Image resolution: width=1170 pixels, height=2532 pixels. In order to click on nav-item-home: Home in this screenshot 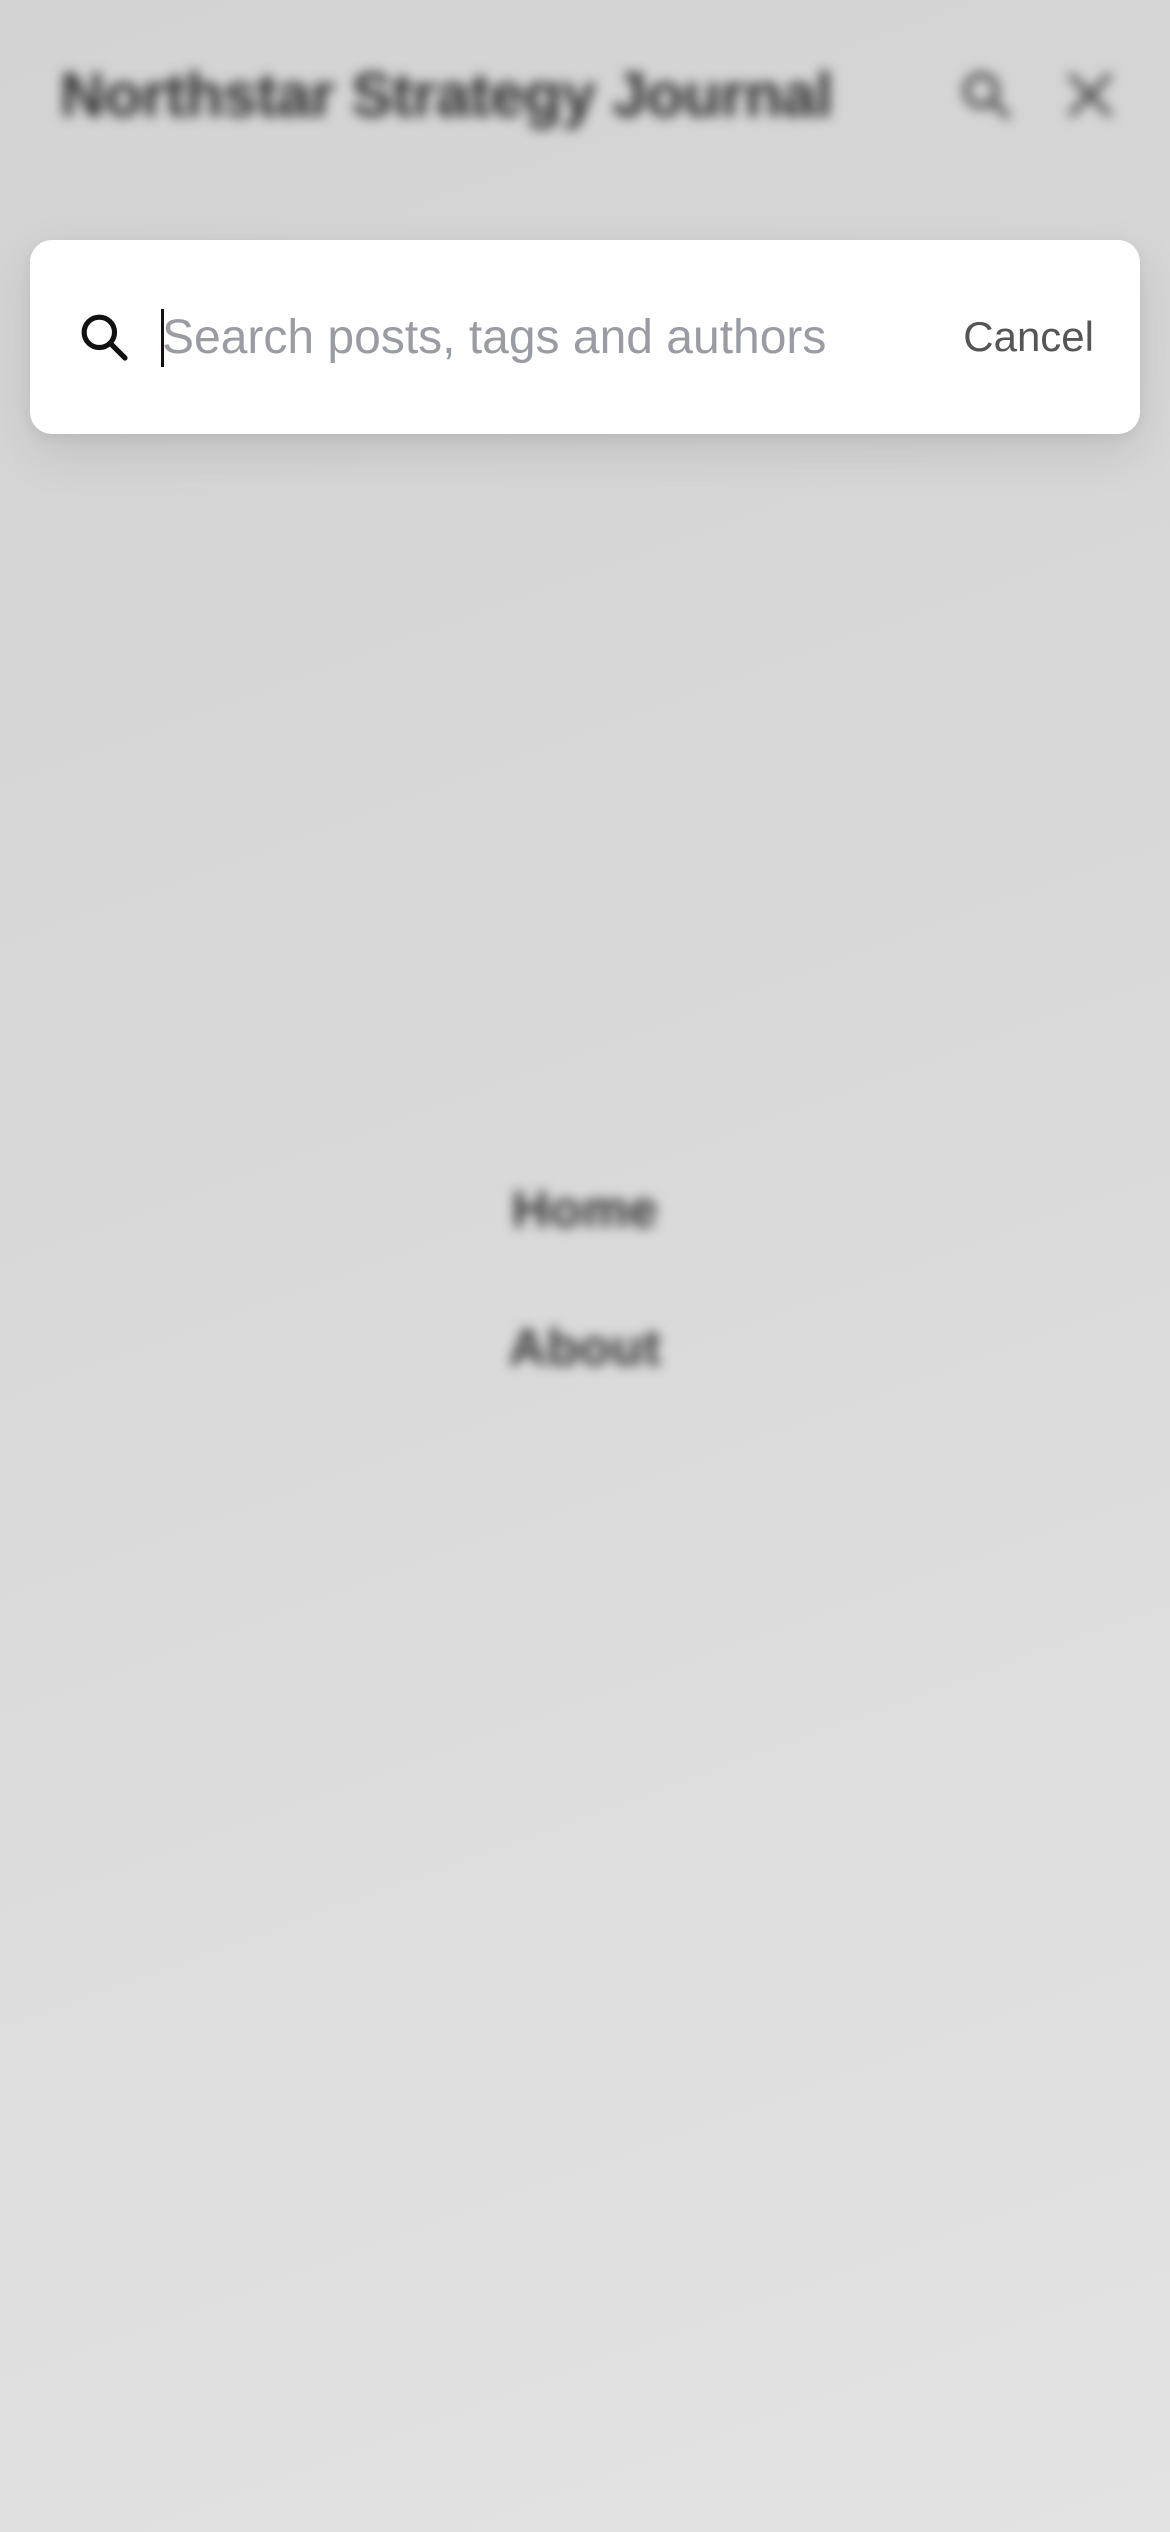, I will do `click(585, 1210)`.